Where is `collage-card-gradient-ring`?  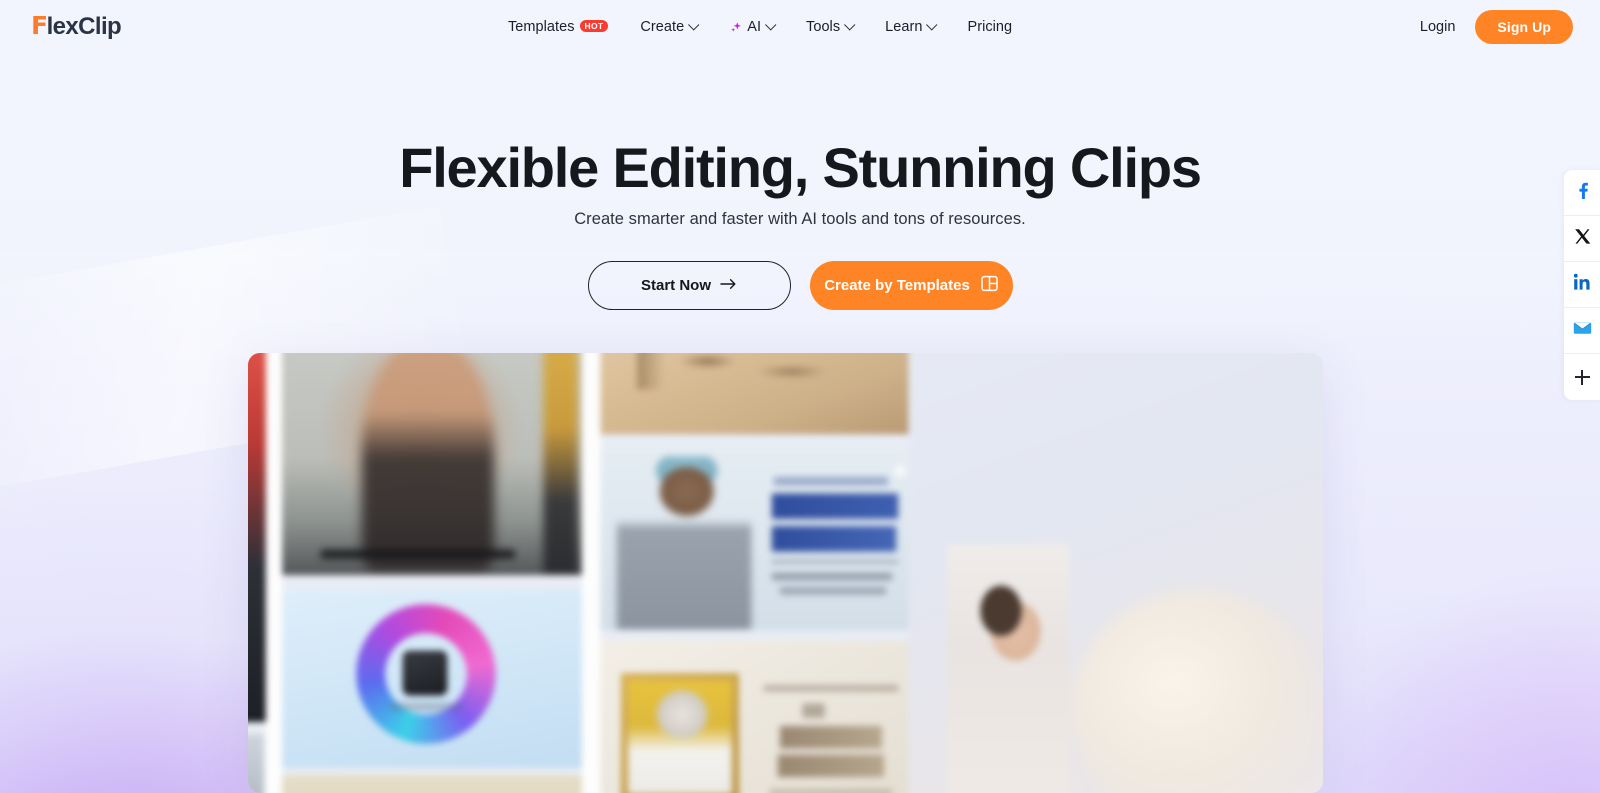 collage-card-gradient-ring is located at coordinates (429, 678).